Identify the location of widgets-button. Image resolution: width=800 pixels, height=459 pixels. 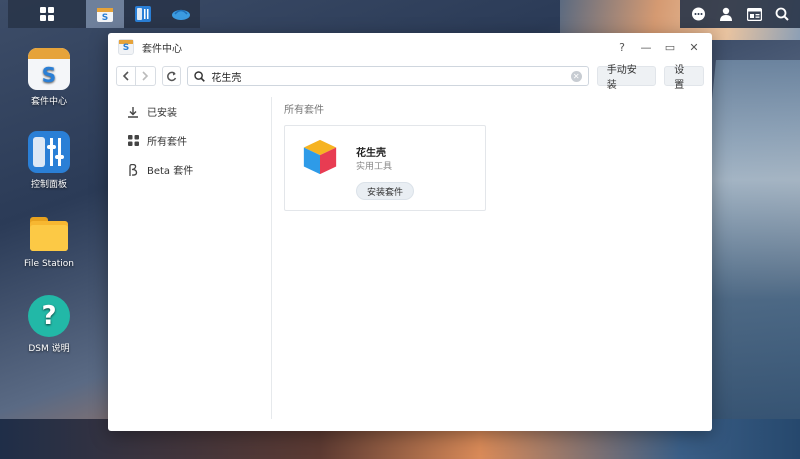
(754, 14).